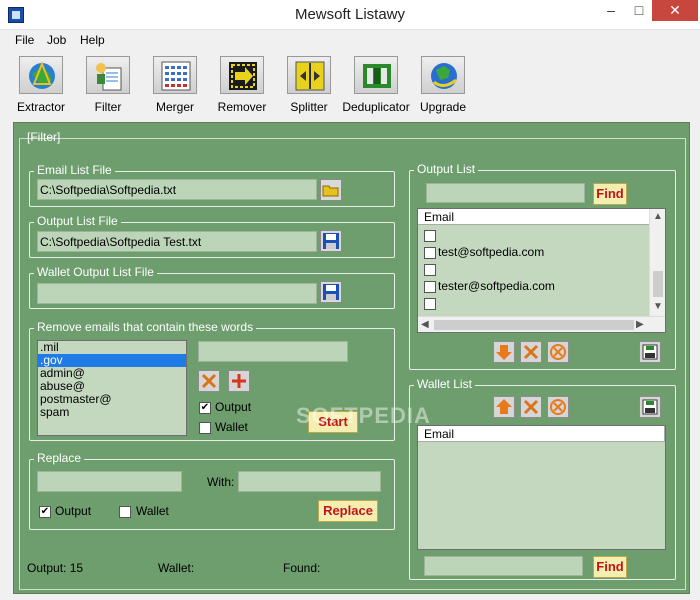 The width and height of the screenshot is (700, 600). I want to click on minimize-button: –, so click(611, 11).